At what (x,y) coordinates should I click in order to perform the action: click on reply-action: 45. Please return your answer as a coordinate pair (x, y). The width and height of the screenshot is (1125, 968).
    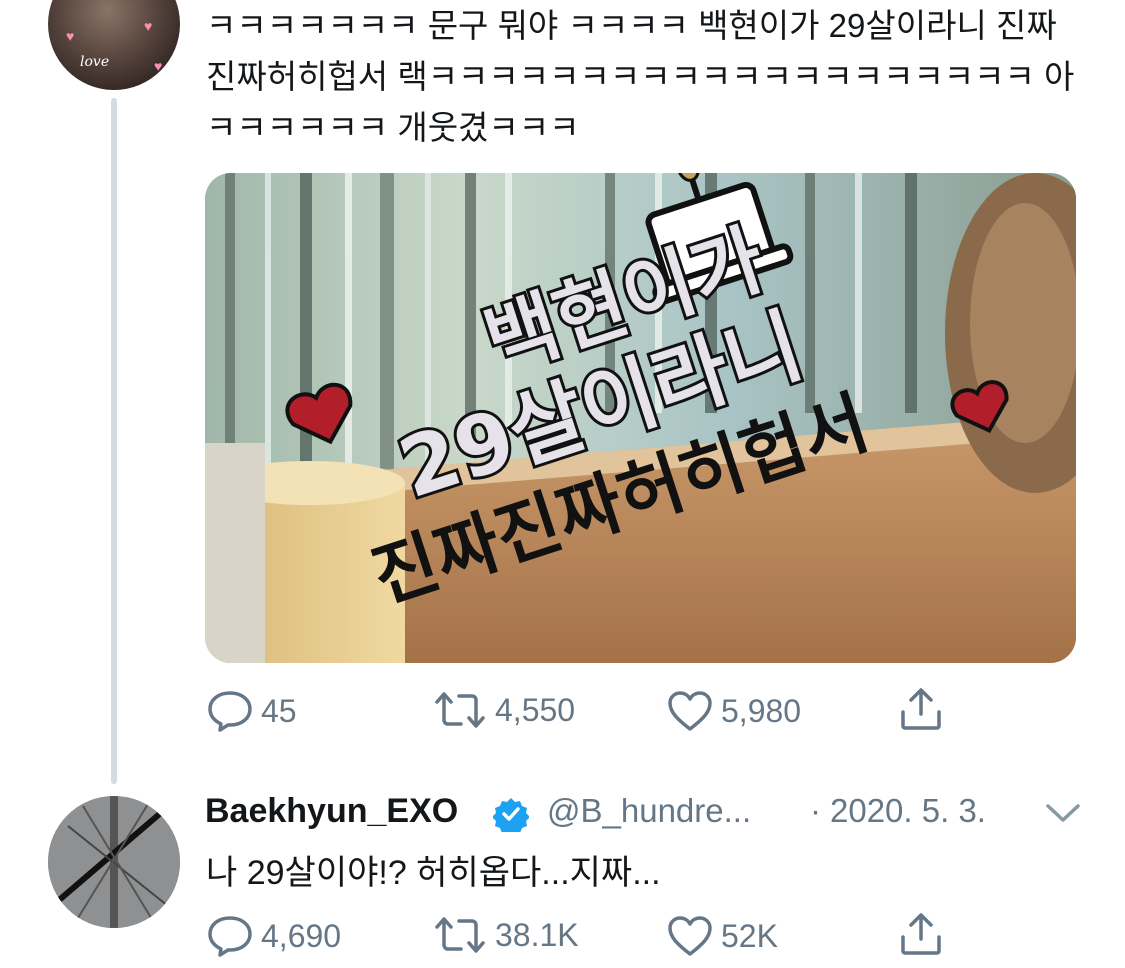
    Looking at the image, I should click on (252, 711).